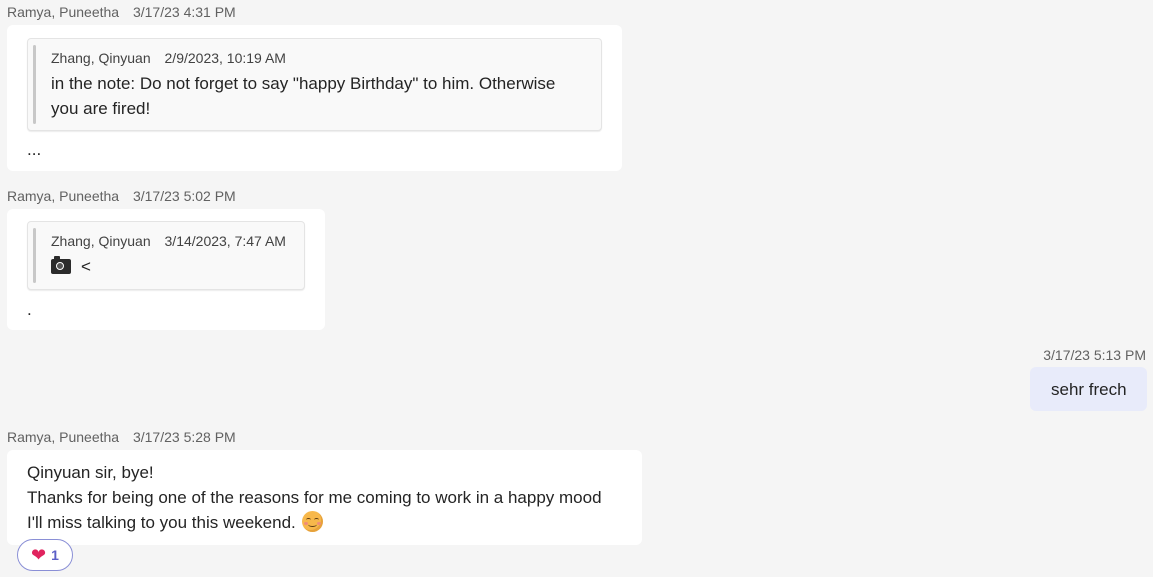  What do you see at coordinates (55, 555) in the screenshot?
I see `reaction-count: 1` at bounding box center [55, 555].